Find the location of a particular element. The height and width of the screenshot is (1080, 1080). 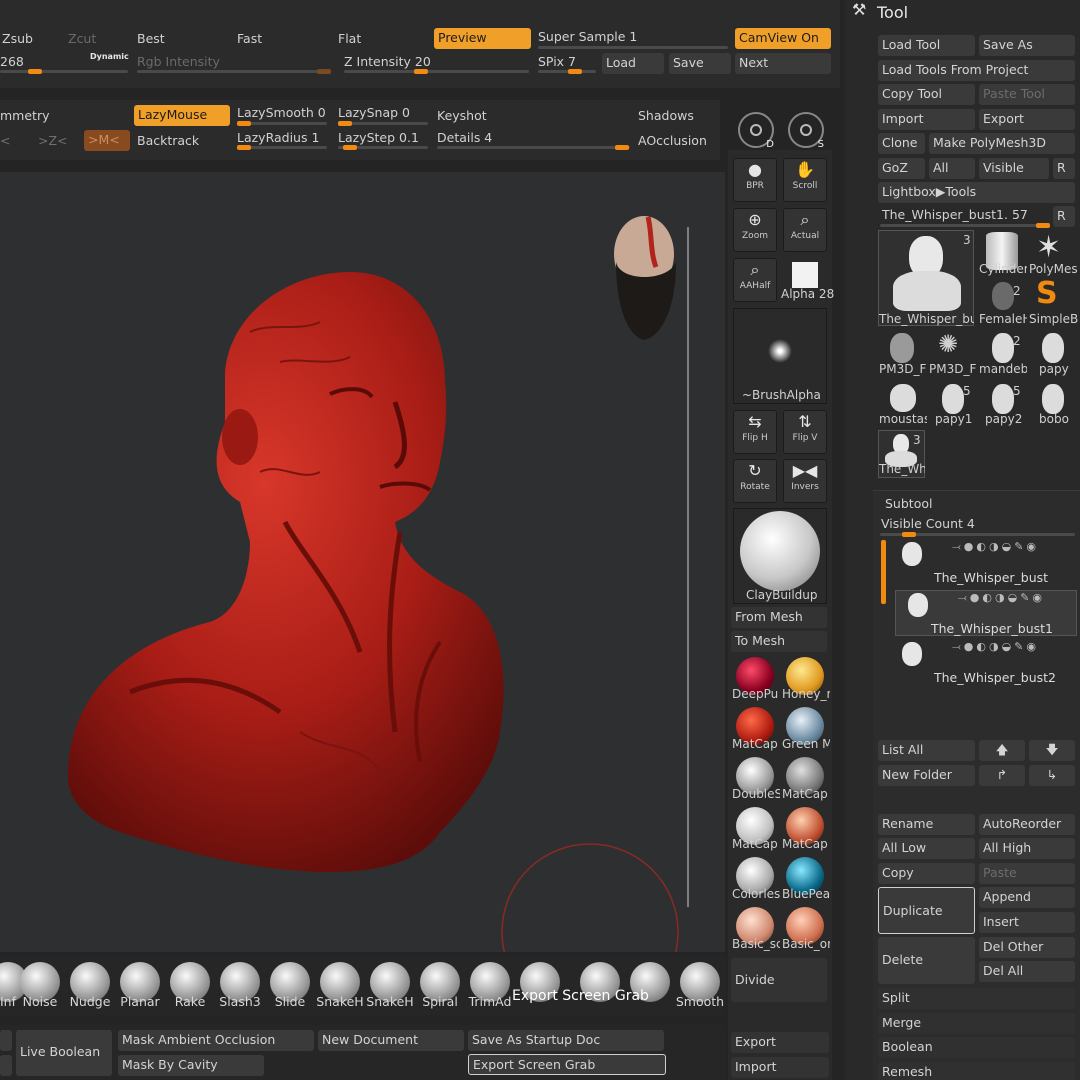

subtool-item: ⤙●◐◑◒✎◉ The_Whisper_bust is located at coordinates (982, 563).